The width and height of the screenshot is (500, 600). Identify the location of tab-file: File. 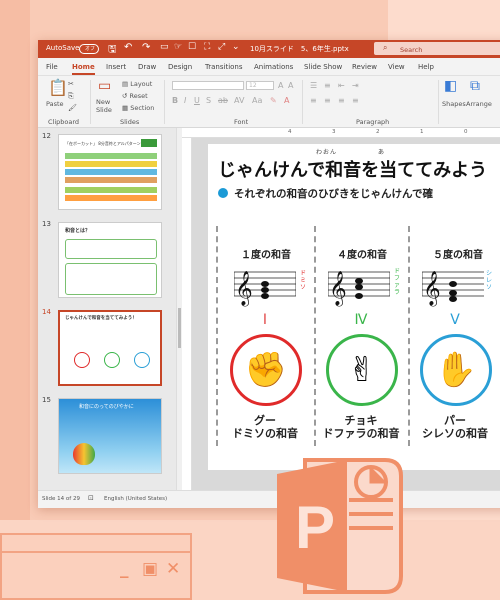
(52, 67).